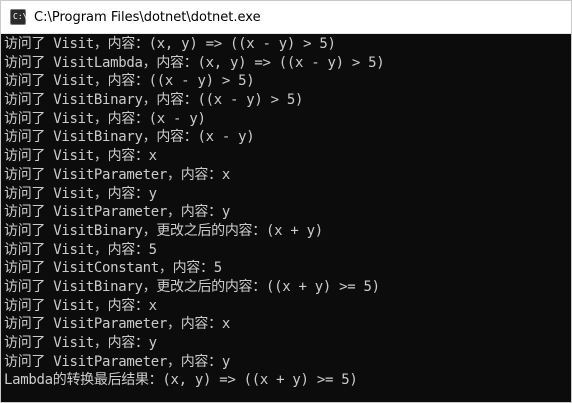 This screenshot has width=572, height=403. I want to click on console-line: 访问了 Visit，内容：5, so click(80, 249).